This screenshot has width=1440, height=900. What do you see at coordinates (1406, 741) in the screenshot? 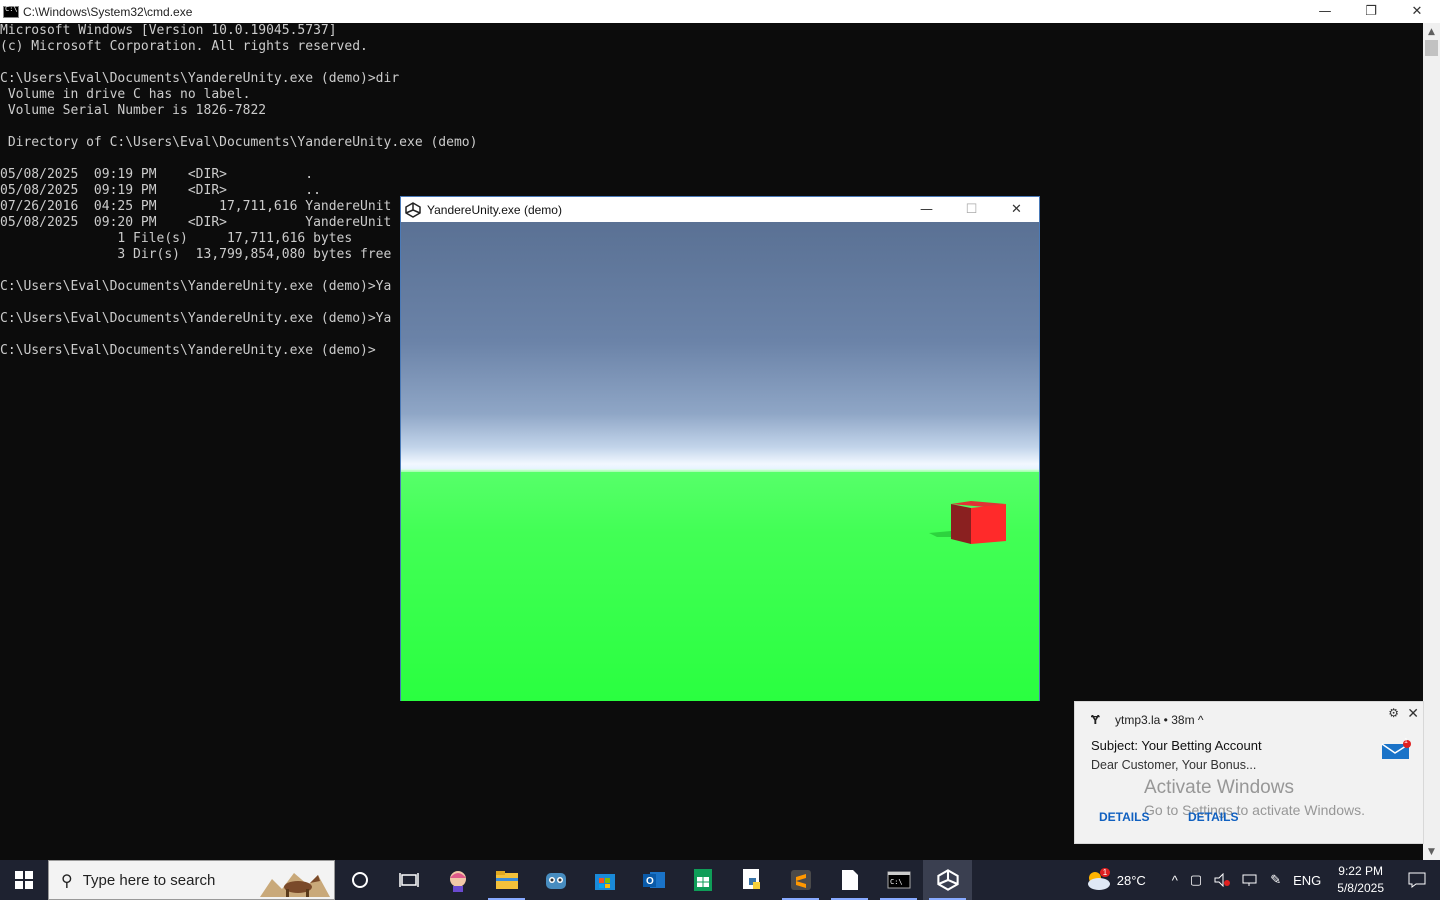
I see `toast-mail-badge: 1` at bounding box center [1406, 741].